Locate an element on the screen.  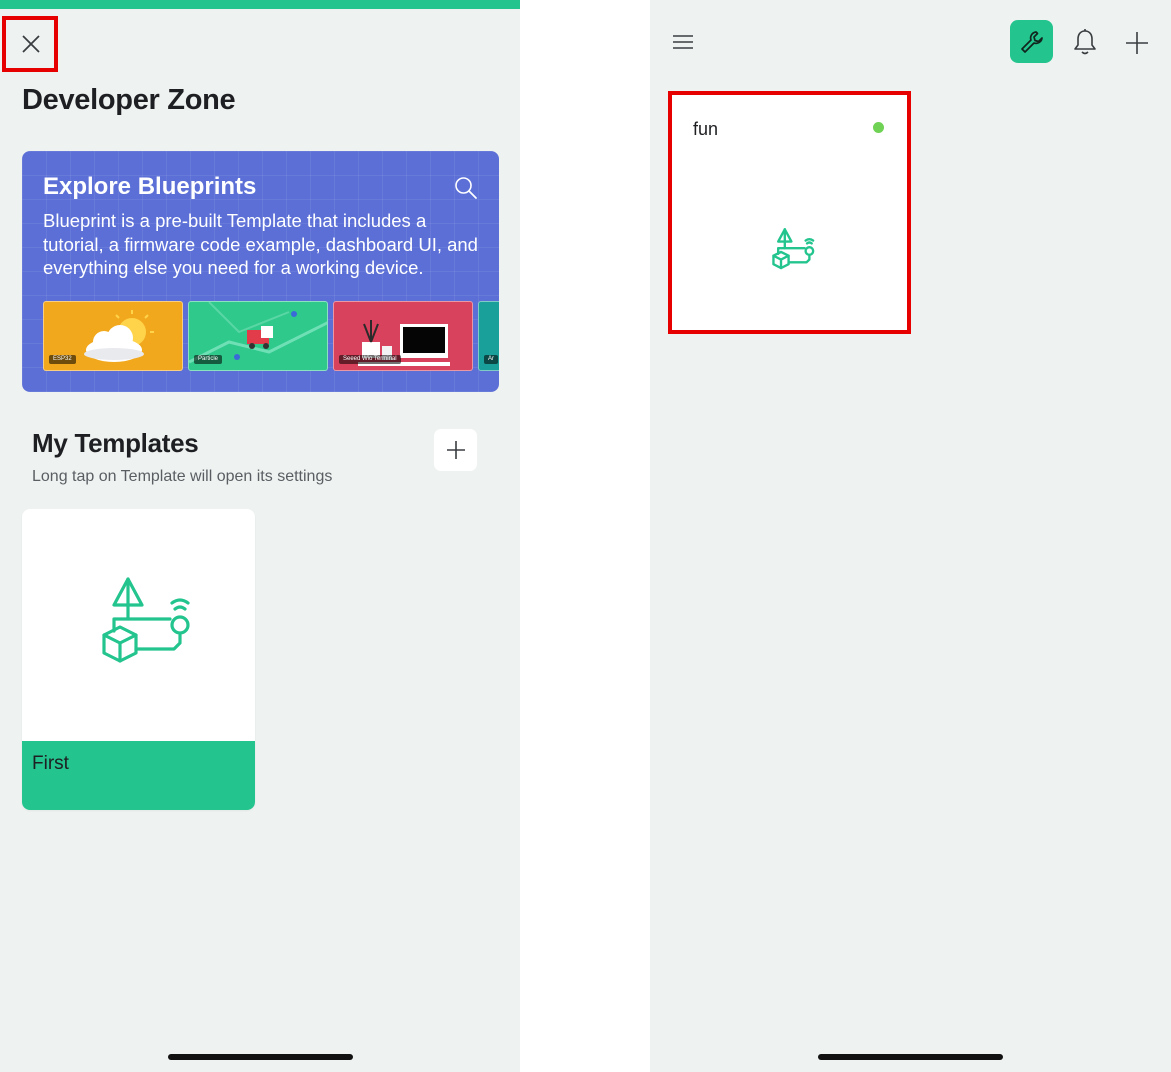
template-icon-area is located at coordinates (138, 625).